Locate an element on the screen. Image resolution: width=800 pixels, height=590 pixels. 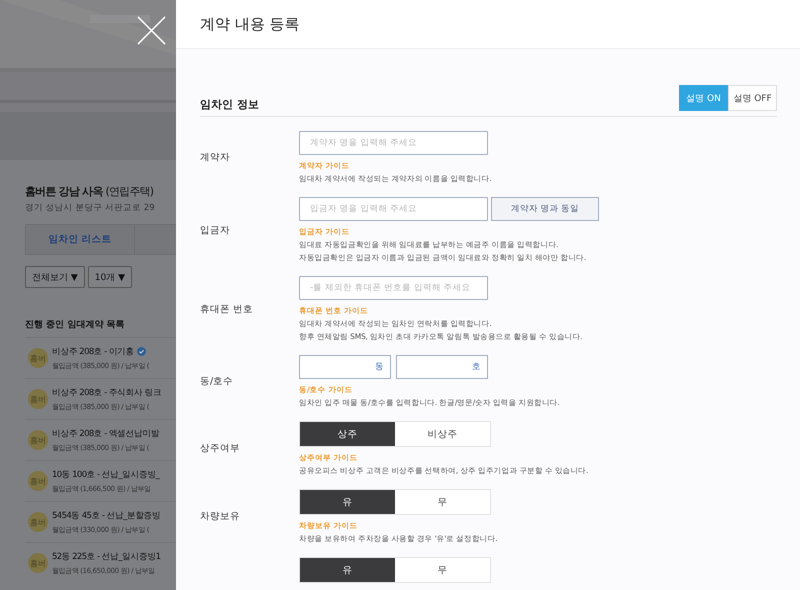
contract-name: 52동 225호 - 선납_일시증빙1 is located at coordinates (106, 556).